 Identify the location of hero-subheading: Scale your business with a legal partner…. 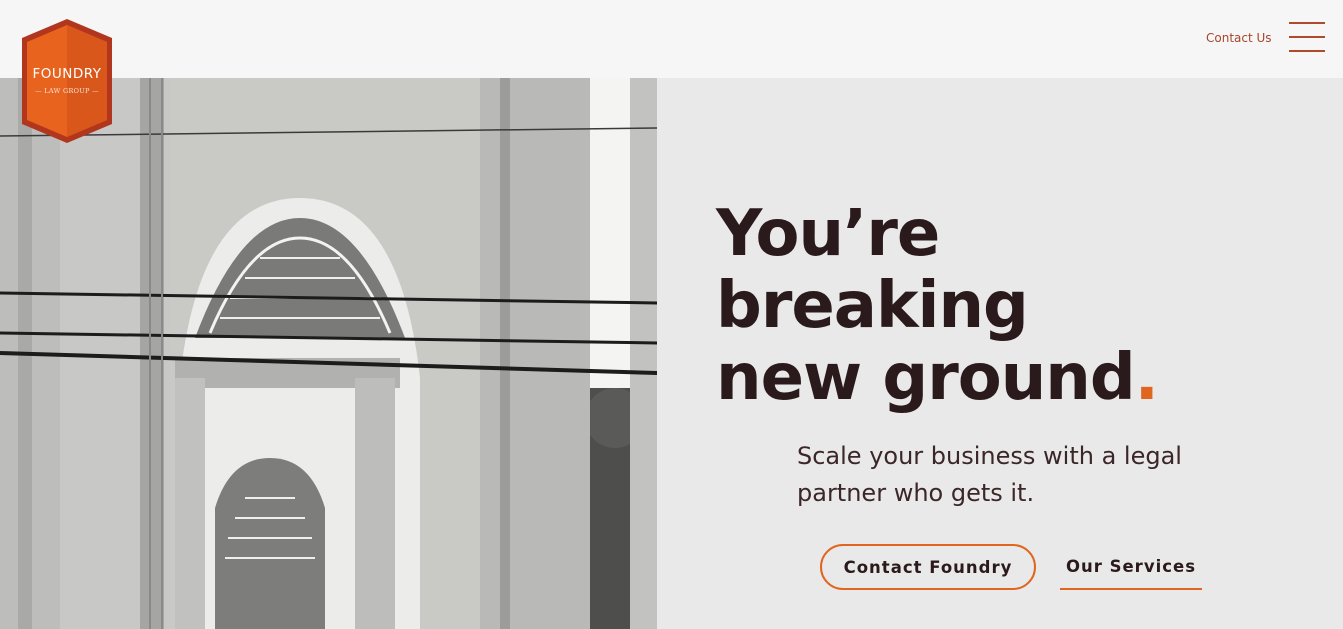
(989, 474).